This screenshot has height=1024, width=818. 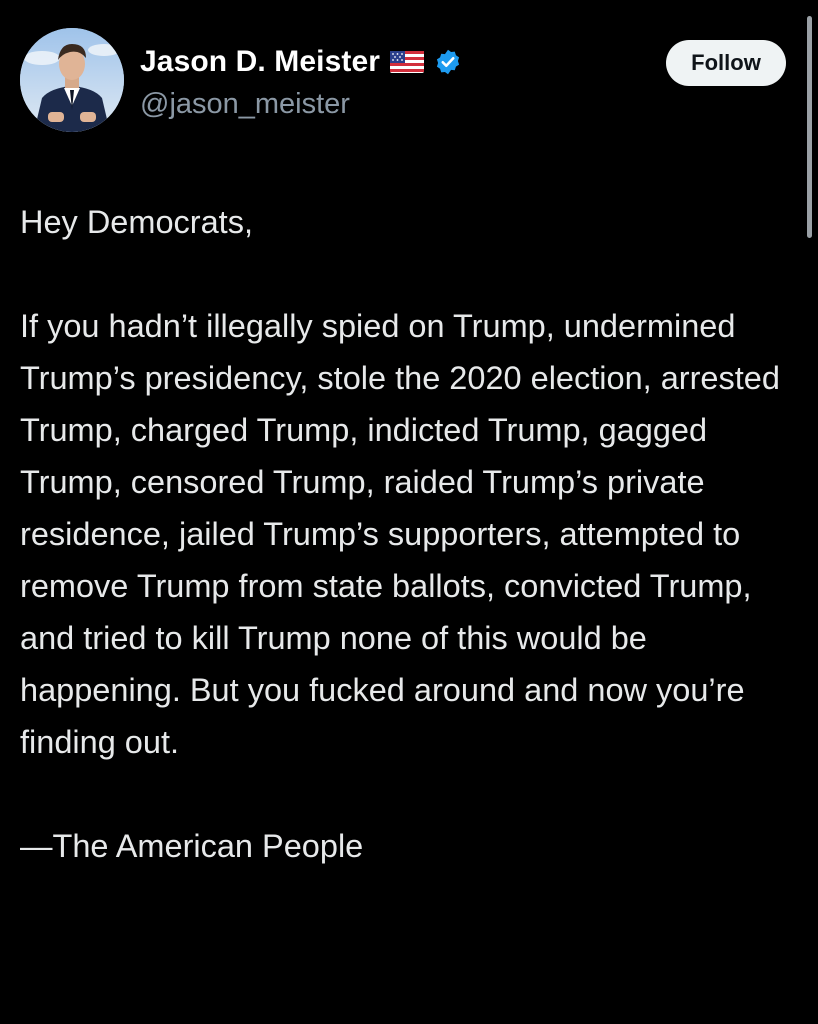 What do you see at coordinates (407, 62) in the screenshot?
I see `us-flag-icon` at bounding box center [407, 62].